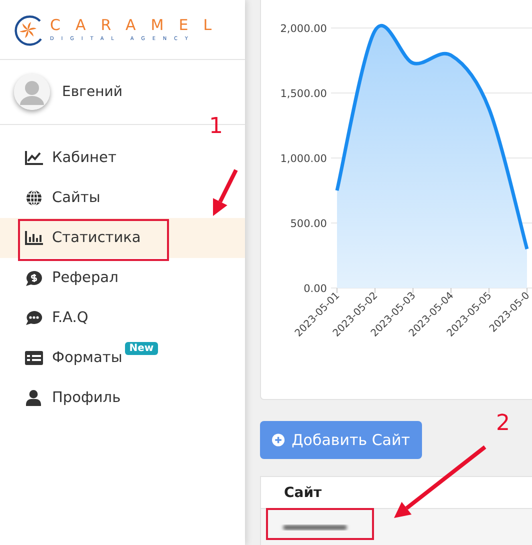 The height and width of the screenshot is (545, 532). Describe the element at coordinates (278, 440) in the screenshot. I see `plus-circle-icon` at that location.